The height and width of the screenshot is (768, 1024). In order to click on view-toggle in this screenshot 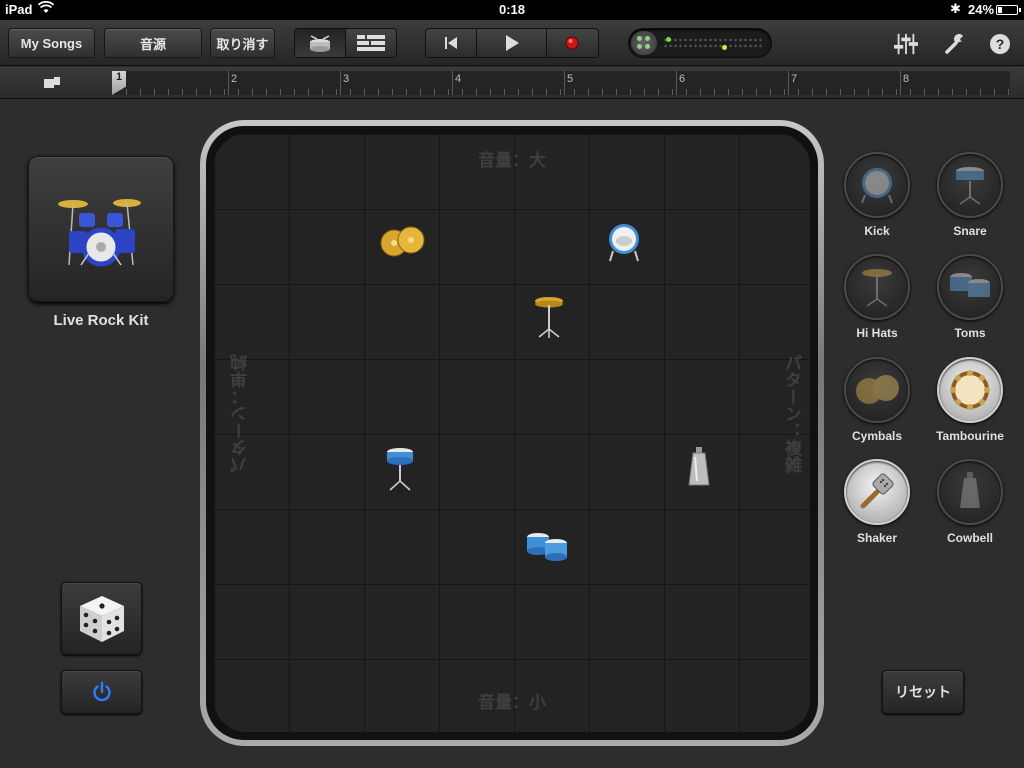, I will do `click(345, 43)`.